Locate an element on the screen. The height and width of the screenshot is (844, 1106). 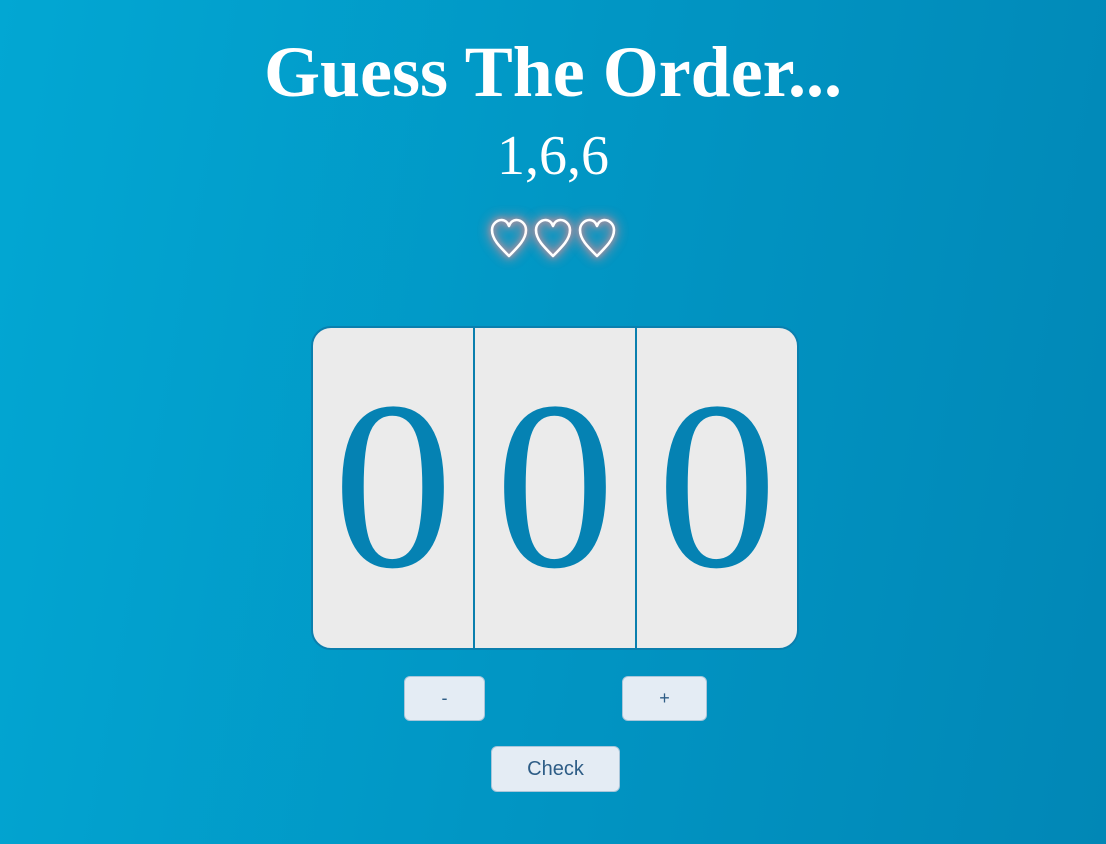
digit-wheel-2: 0 is located at coordinates (554, 488).